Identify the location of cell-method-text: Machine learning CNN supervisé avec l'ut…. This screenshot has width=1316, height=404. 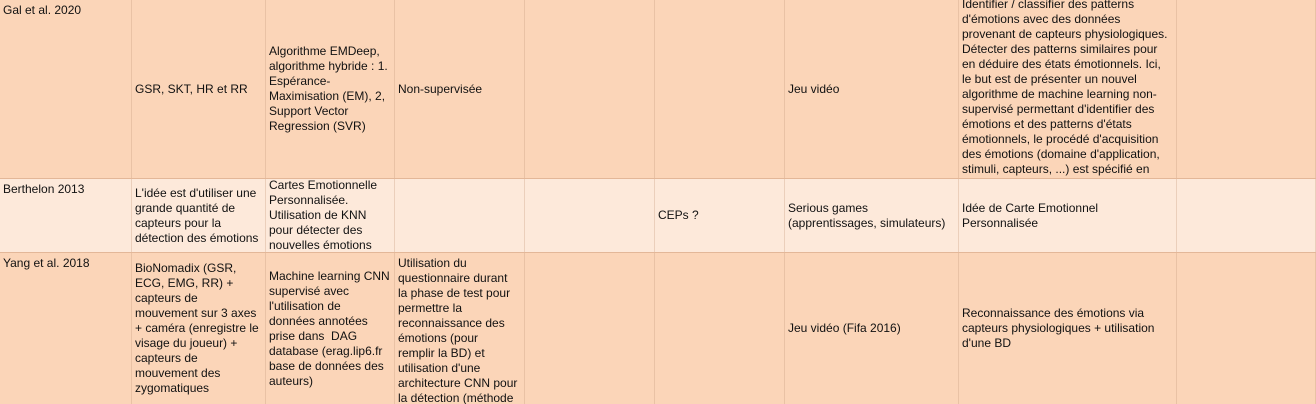
(329, 328).